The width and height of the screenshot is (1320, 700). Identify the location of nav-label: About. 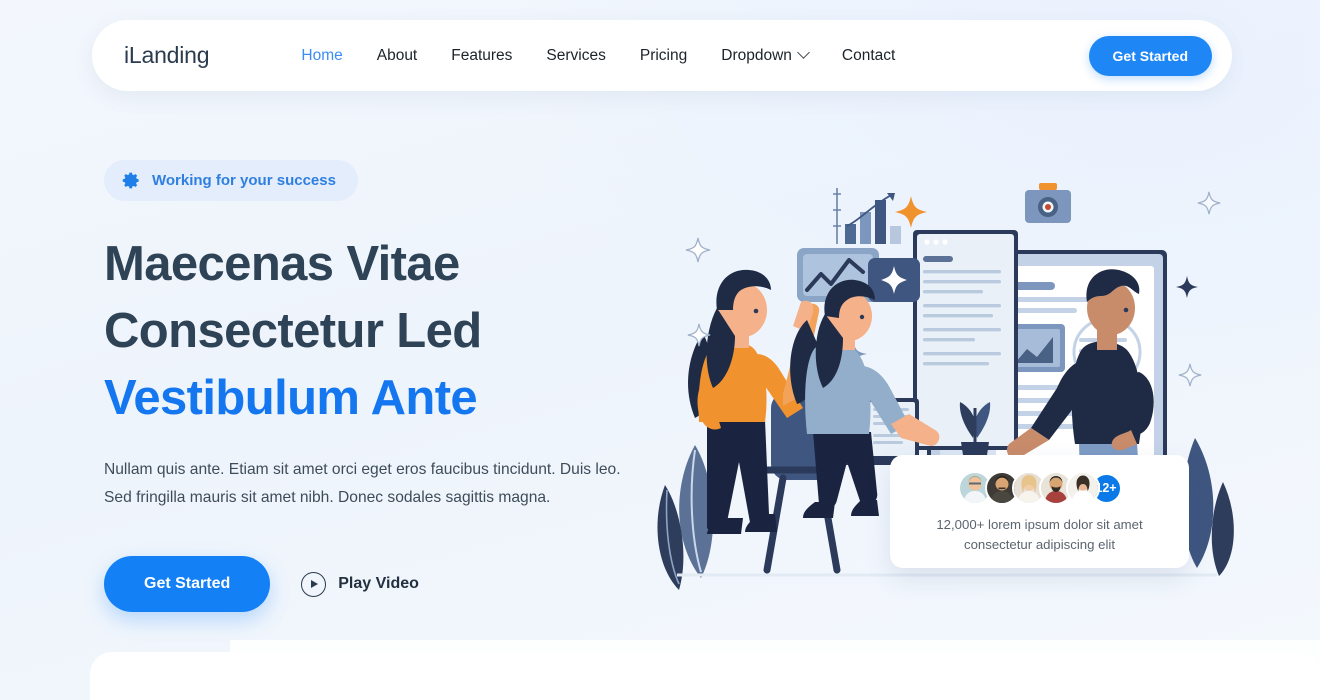
(397, 55).